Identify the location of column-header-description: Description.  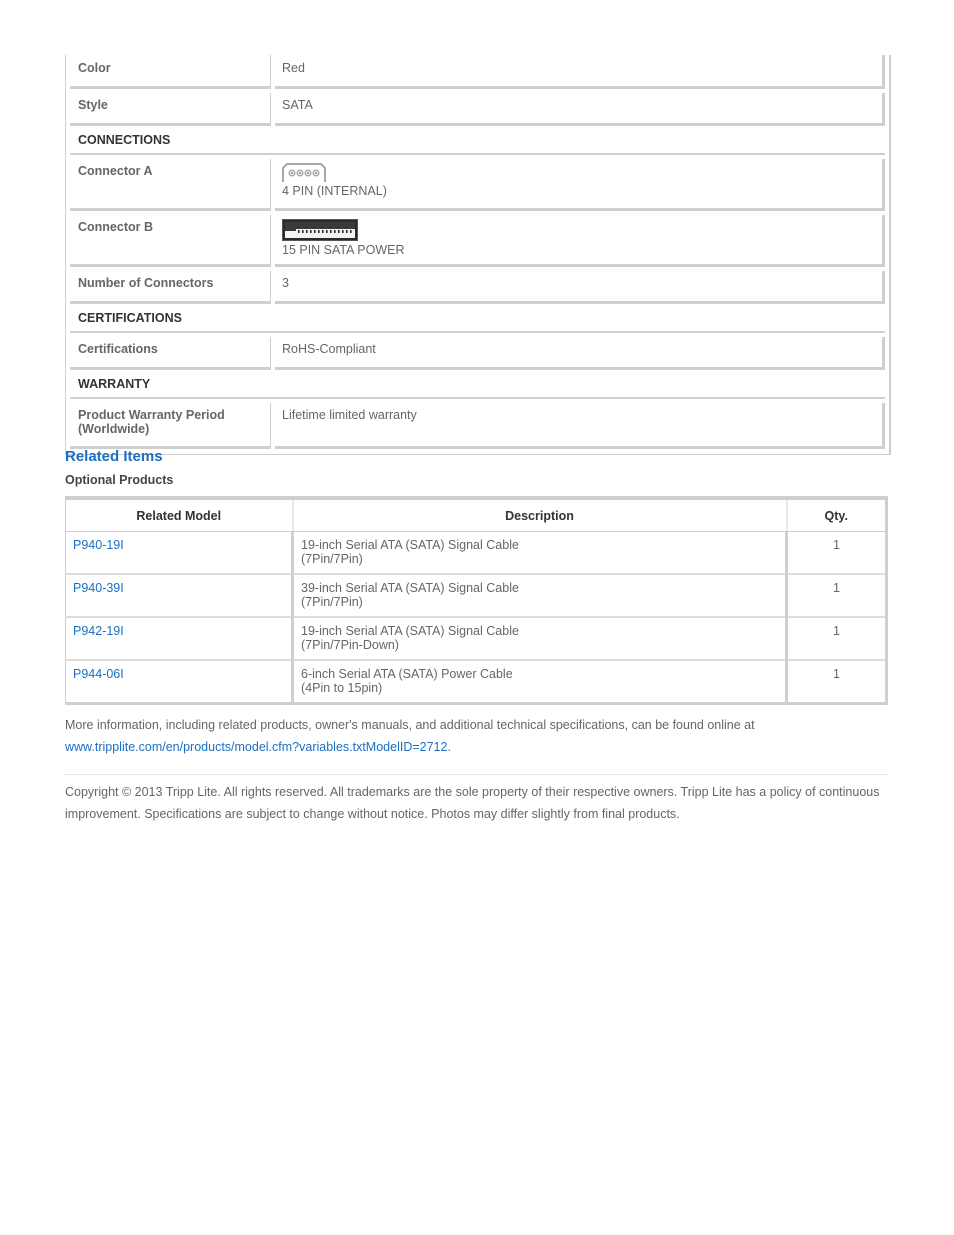
(539, 515).